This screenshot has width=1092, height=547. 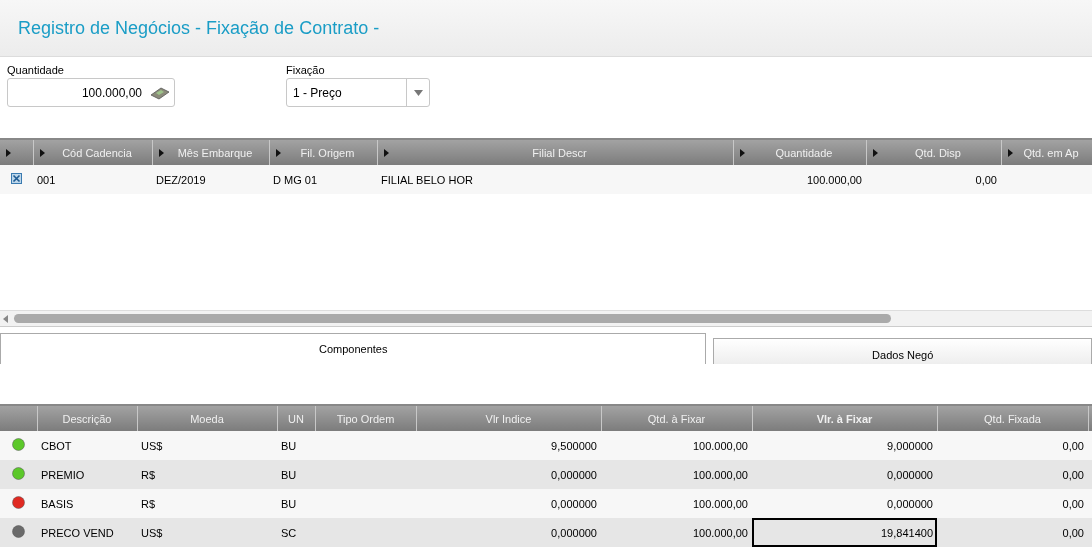 What do you see at coordinates (87, 445) in the screenshot?
I see `table-cell: CBOT` at bounding box center [87, 445].